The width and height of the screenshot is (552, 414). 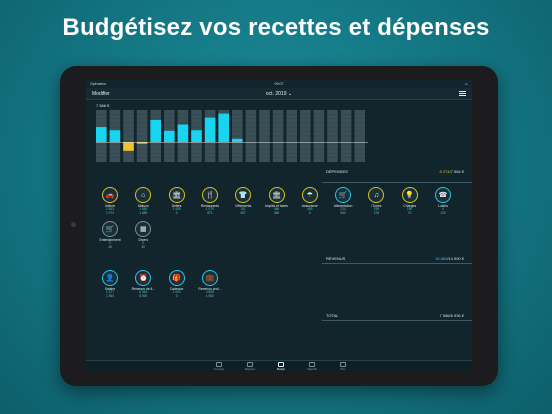 I want to click on depenses-budget: /7 564 €, so click(x=456, y=171).